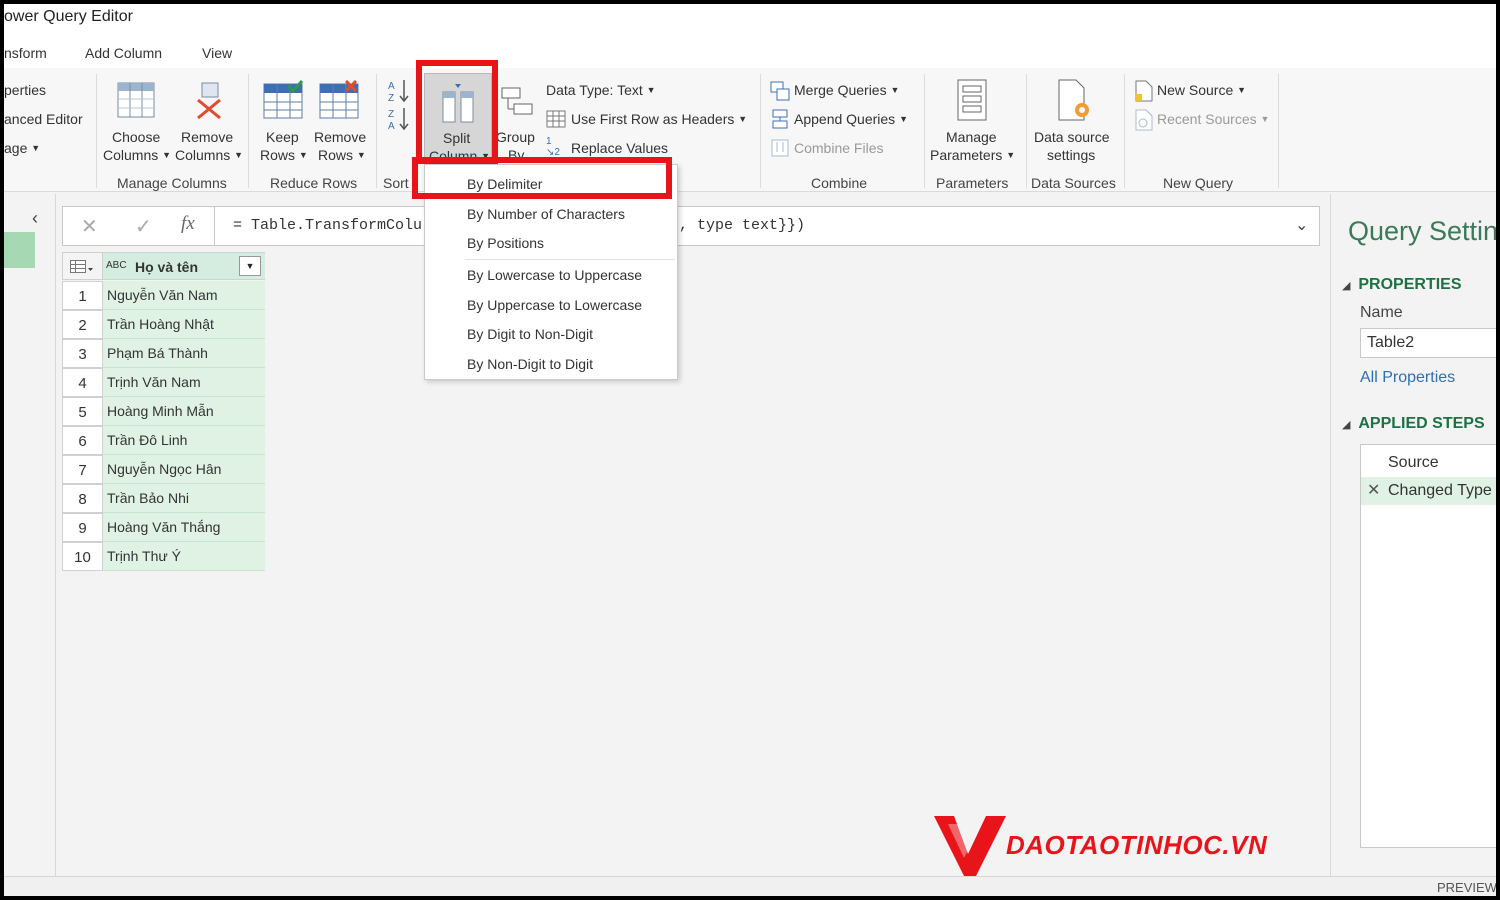 This screenshot has width=1500, height=900. I want to click on column-filter-dropdown-icon: ▼, so click(250, 266).